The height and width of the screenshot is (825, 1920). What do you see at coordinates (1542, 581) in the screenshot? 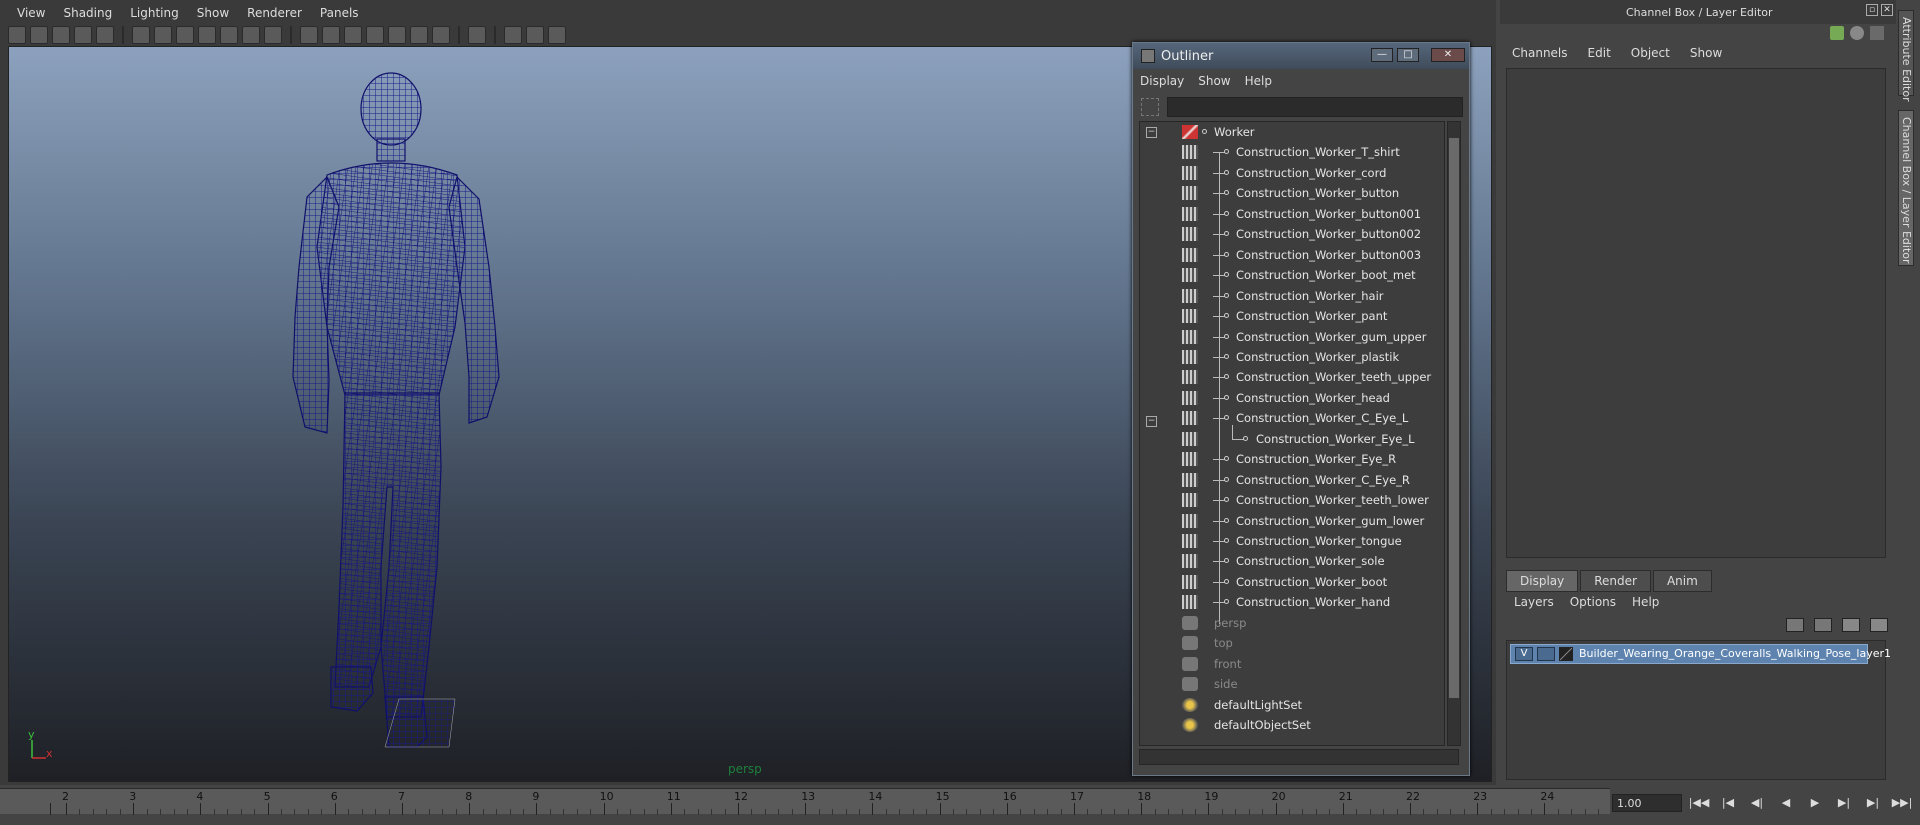
I see `tab-display: Display` at bounding box center [1542, 581].